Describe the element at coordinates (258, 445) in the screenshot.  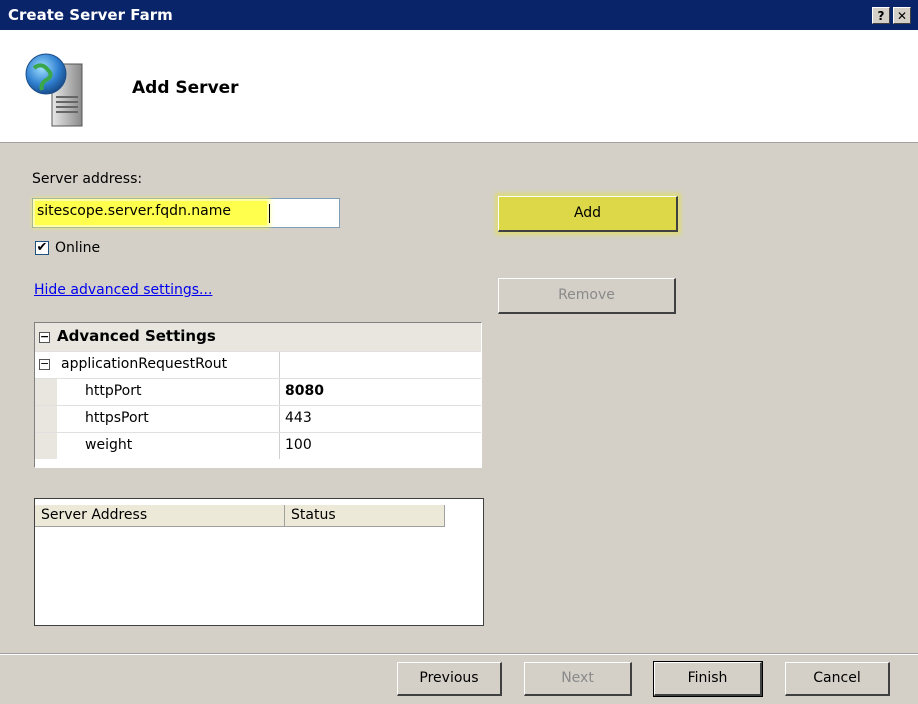
I see `property-row-weight: weight 100` at that location.